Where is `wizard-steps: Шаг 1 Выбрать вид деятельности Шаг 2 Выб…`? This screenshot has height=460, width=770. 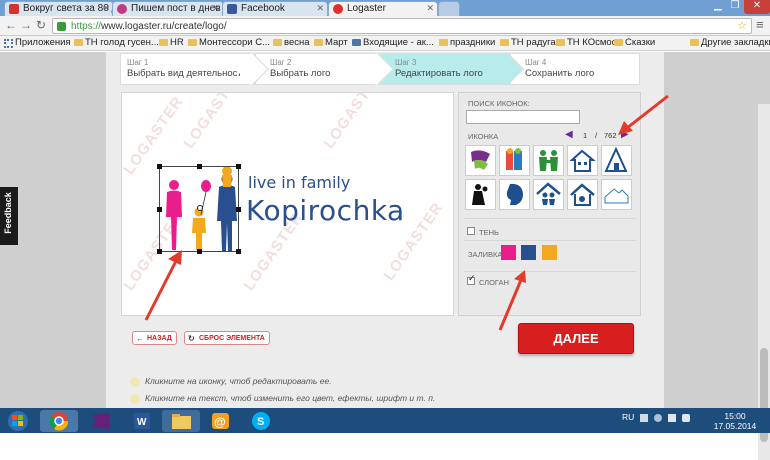
wizard-steps: Шаг 1 Выбрать вид деятельности Шаг 2 Выб… is located at coordinates (380, 69).